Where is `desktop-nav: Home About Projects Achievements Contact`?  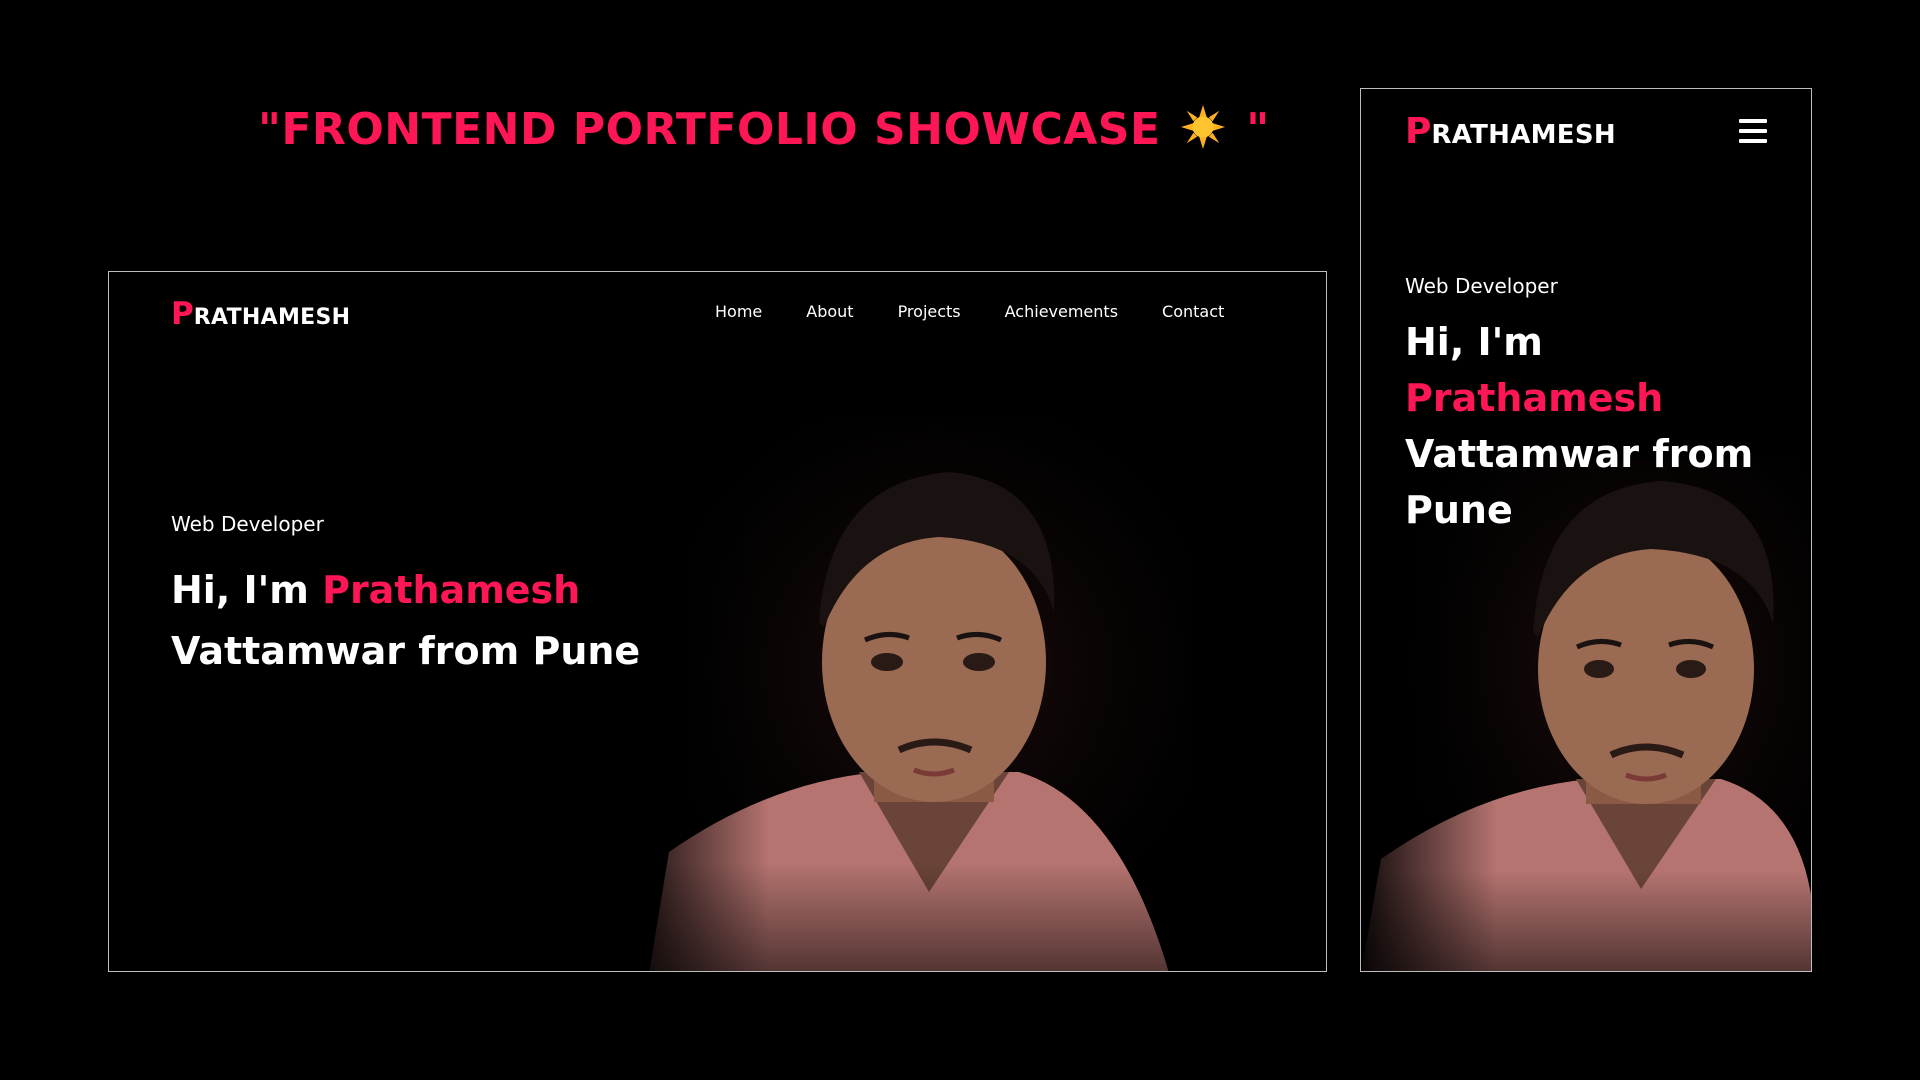 desktop-nav: Home About Projects Achievements Contact is located at coordinates (969, 311).